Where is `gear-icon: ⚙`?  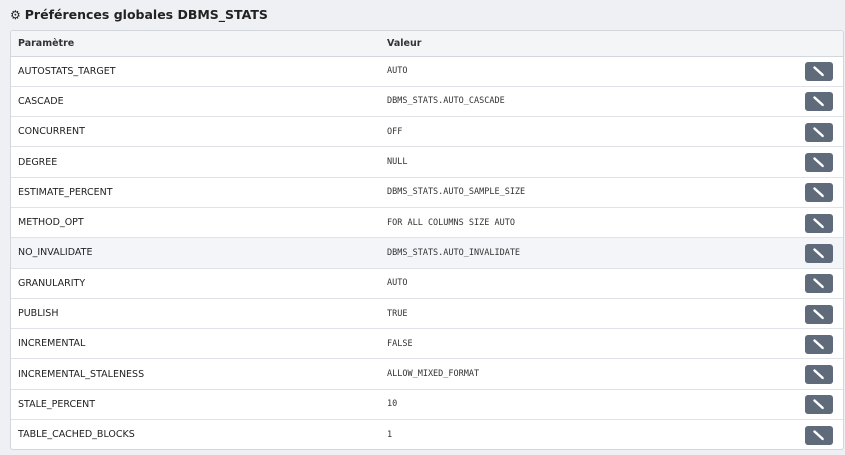 gear-icon: ⚙ is located at coordinates (15, 14).